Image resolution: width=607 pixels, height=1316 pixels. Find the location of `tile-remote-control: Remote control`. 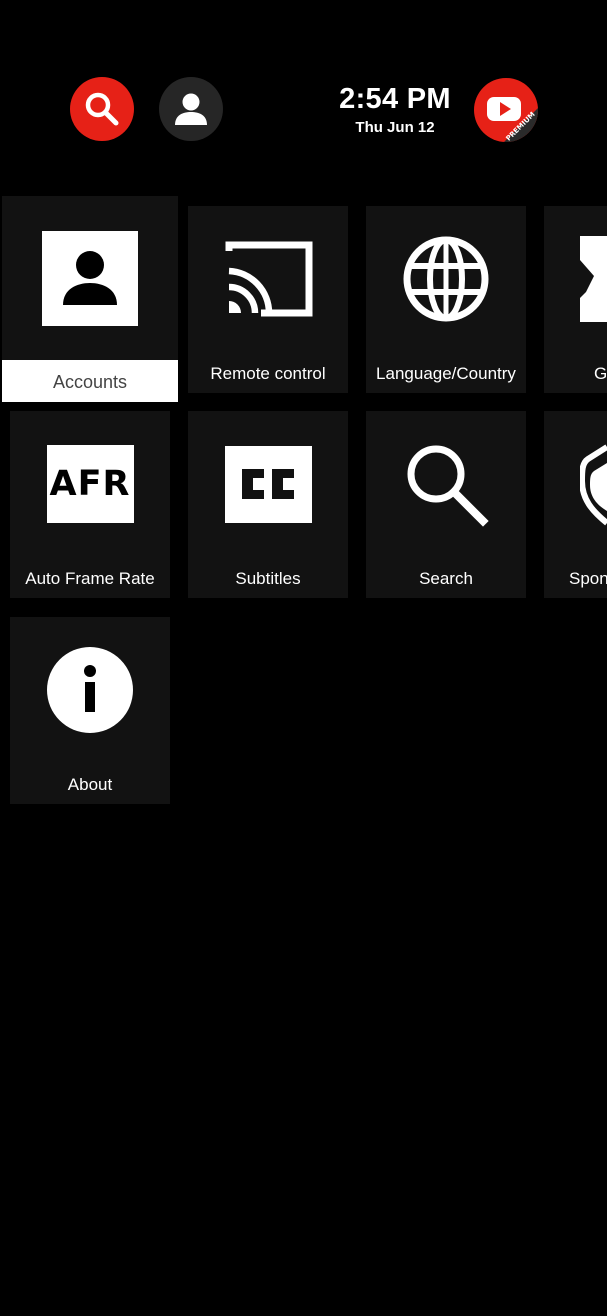

tile-remote-control: Remote control is located at coordinates (268, 299).